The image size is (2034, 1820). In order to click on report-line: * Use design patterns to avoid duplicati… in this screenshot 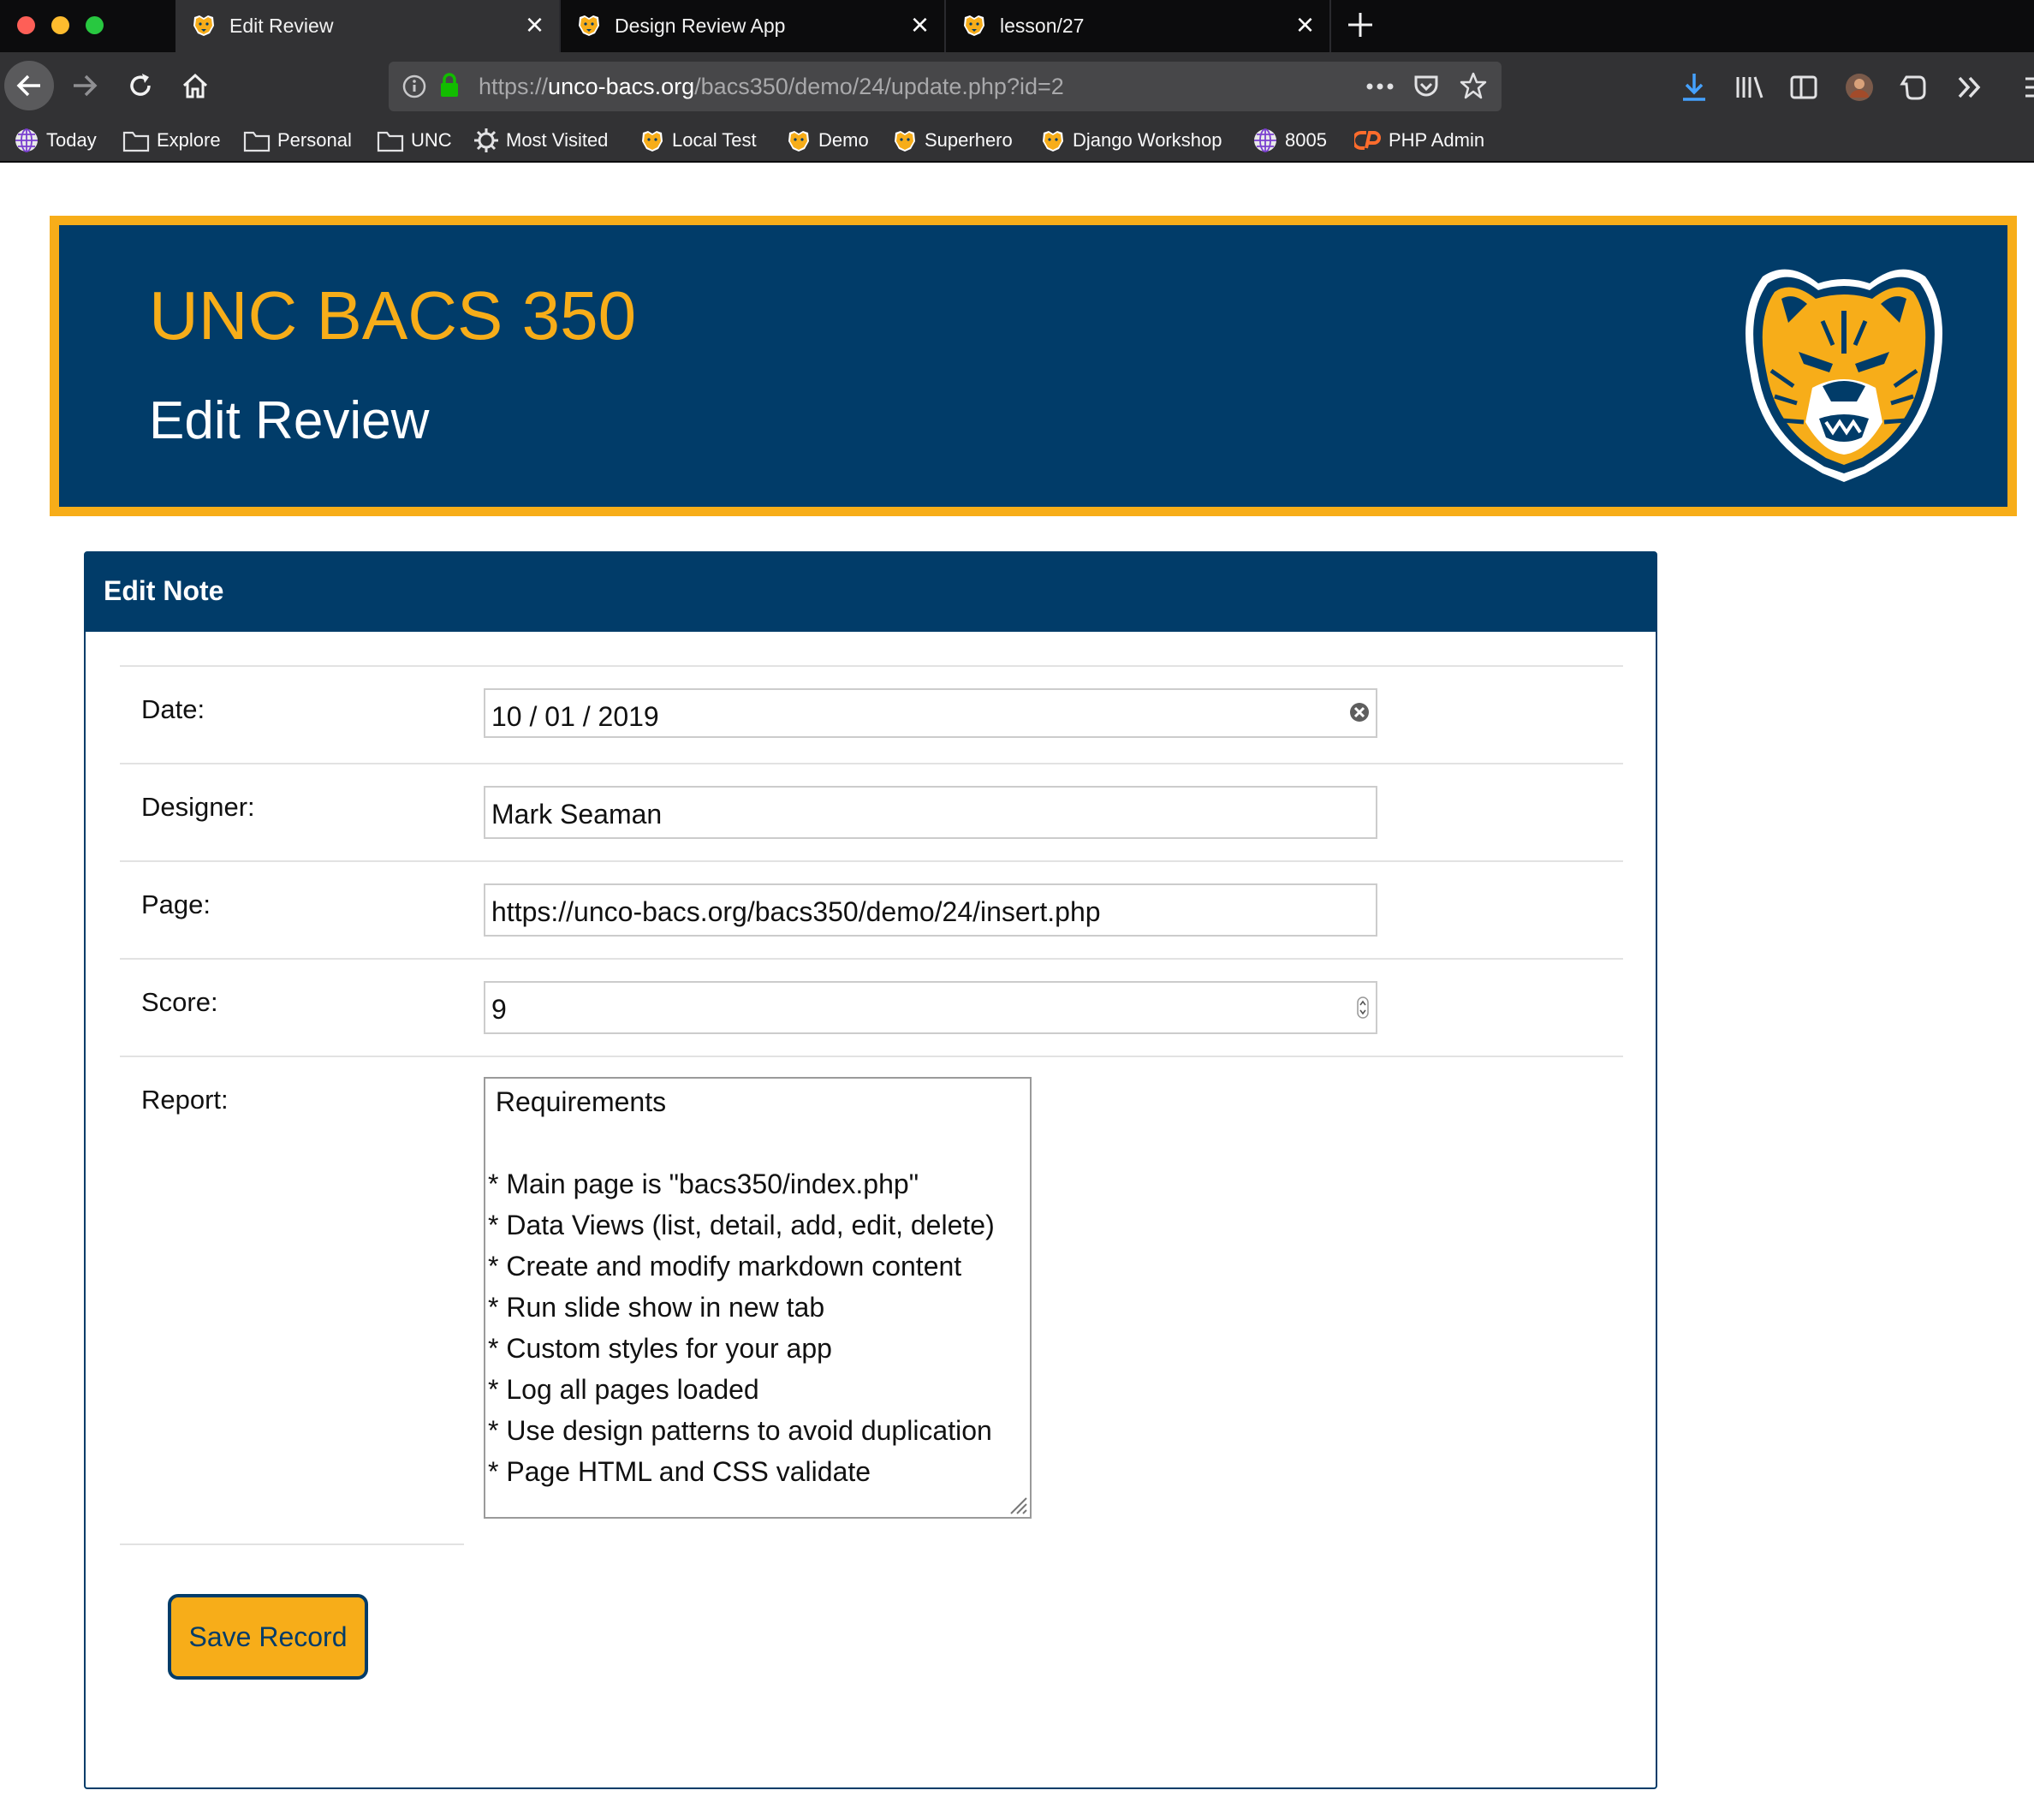, I will do `click(740, 1430)`.